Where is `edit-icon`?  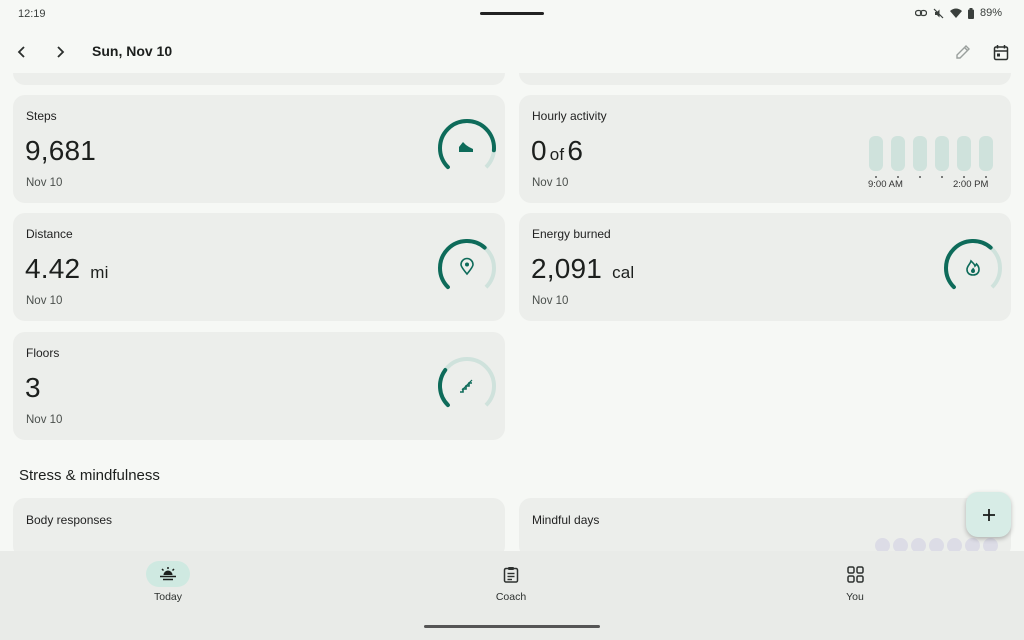
edit-icon is located at coordinates (963, 52).